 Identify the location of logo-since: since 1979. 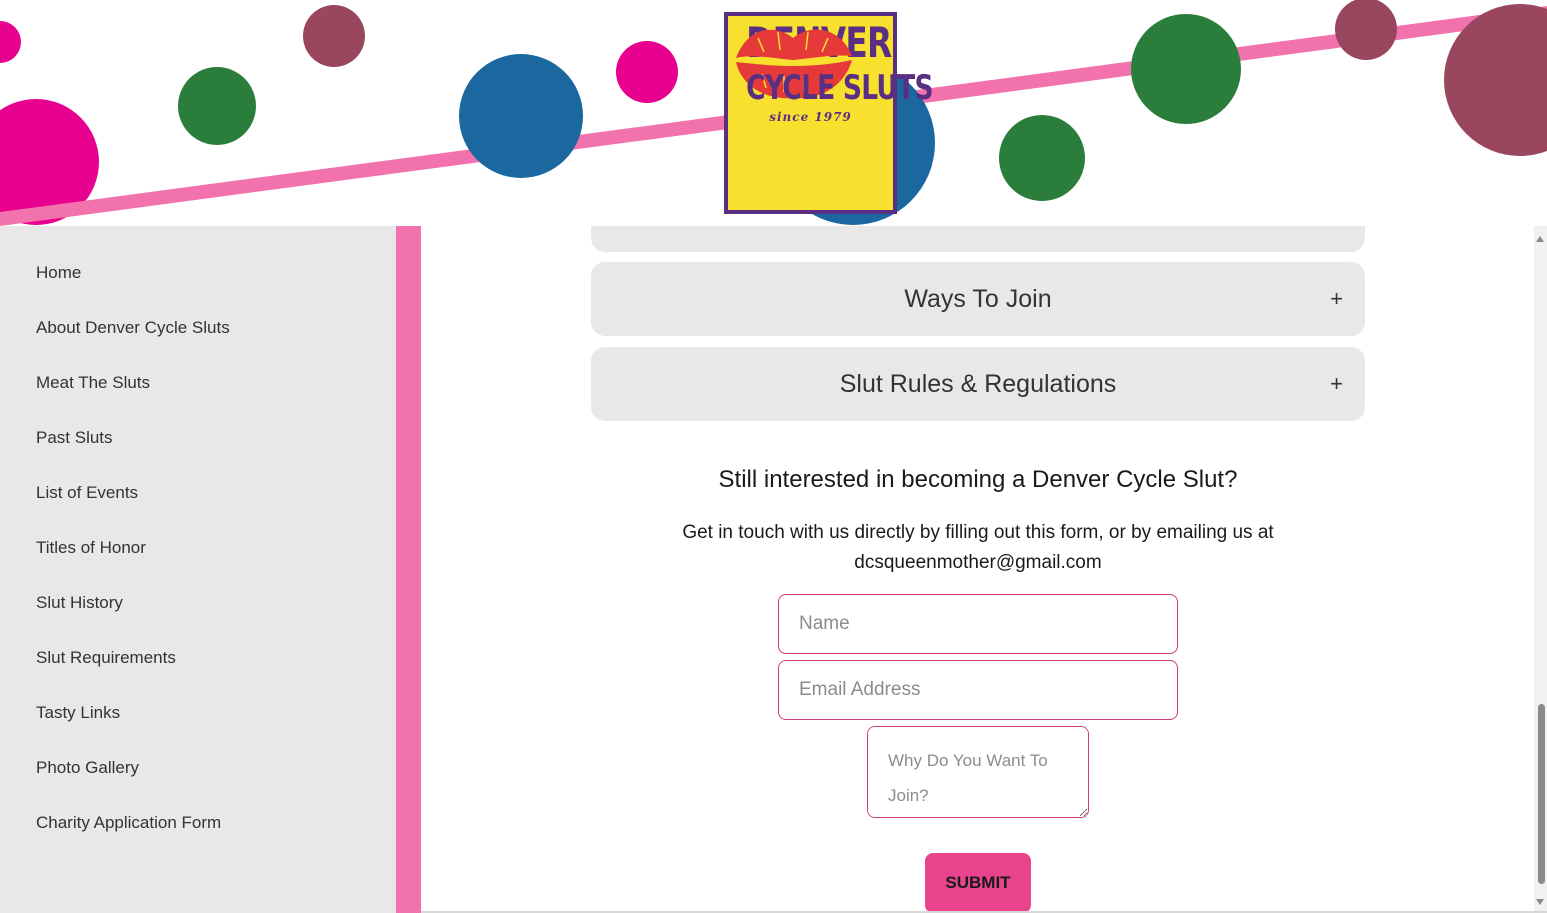
(810, 117).